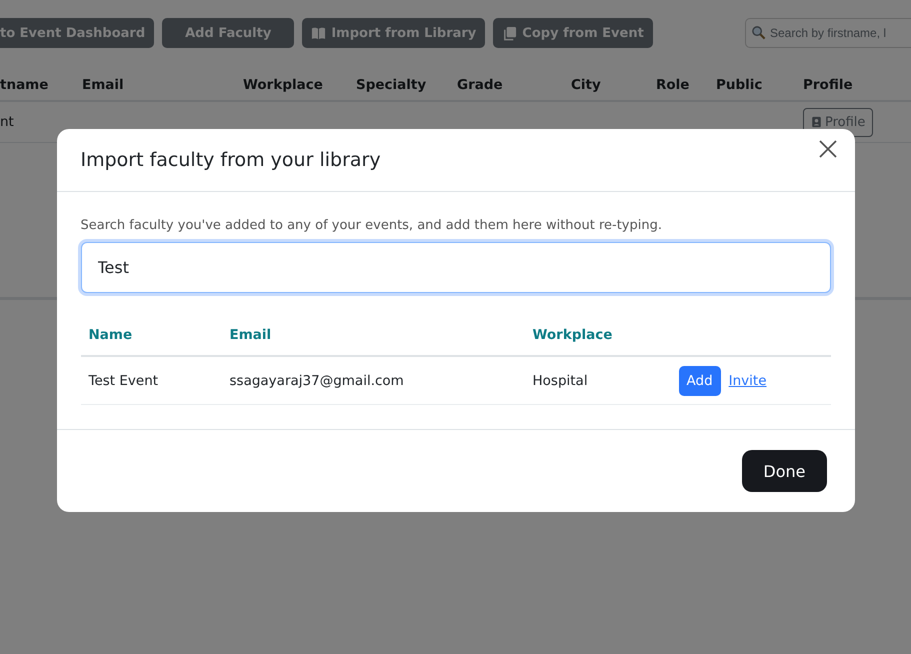 This screenshot has height=654, width=911. I want to click on search-field: Search by firstname, l, so click(828, 33).